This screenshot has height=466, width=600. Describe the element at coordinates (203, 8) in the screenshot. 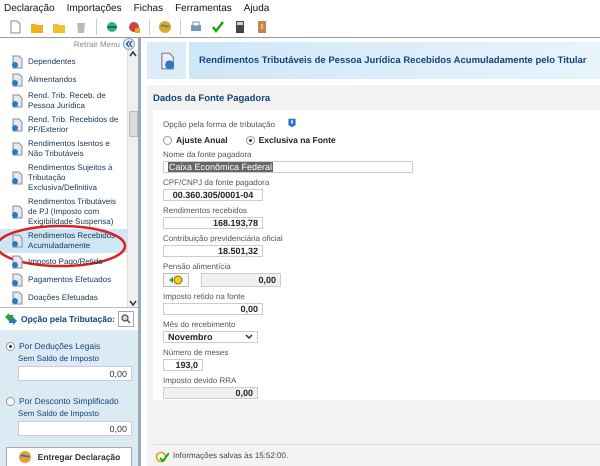

I see `menu-item: Ferramentas` at that location.